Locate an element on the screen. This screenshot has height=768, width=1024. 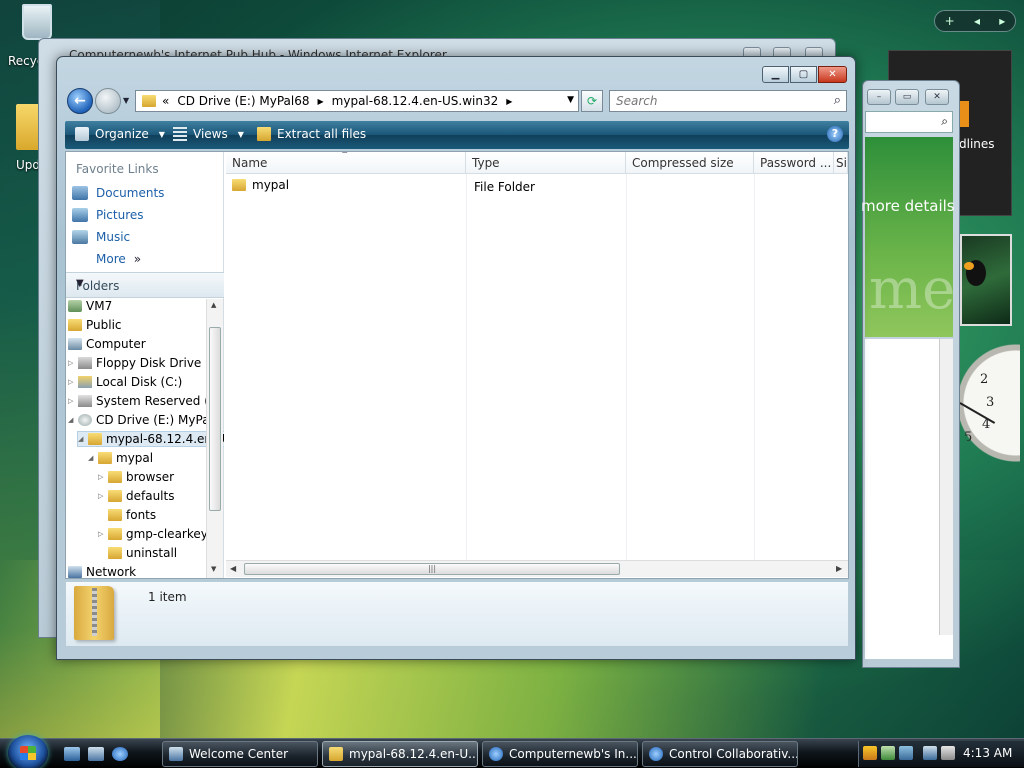
tree-item-fonts: fonts is located at coordinates (127, 515).